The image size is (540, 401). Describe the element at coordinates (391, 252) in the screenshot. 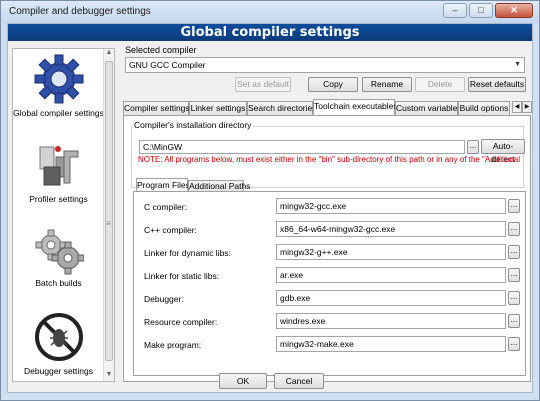

I see `dynamic-linker-input: mingw32-g++.exe` at that location.